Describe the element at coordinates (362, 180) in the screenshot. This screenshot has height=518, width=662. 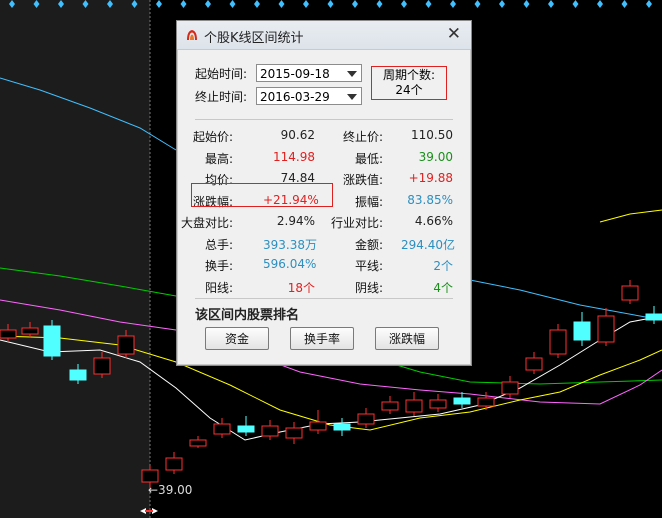
I see `stat-label: 涨跌值:` at that location.